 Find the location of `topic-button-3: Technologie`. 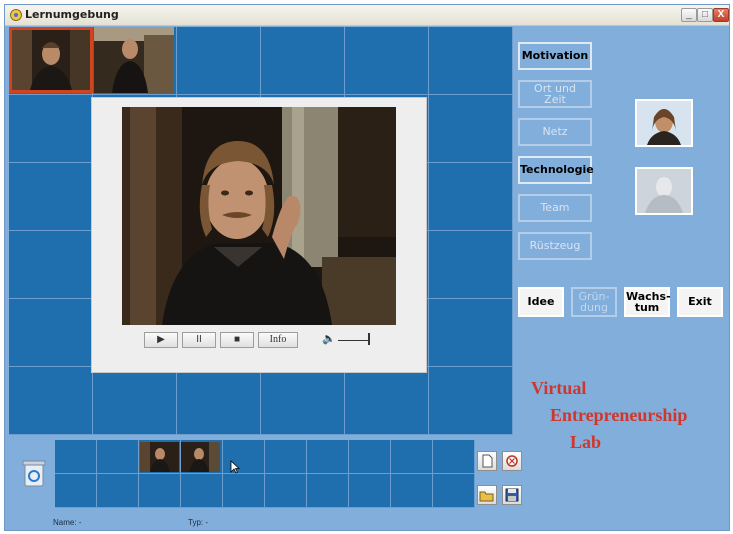

topic-button-3: Technologie is located at coordinates (556, 170).